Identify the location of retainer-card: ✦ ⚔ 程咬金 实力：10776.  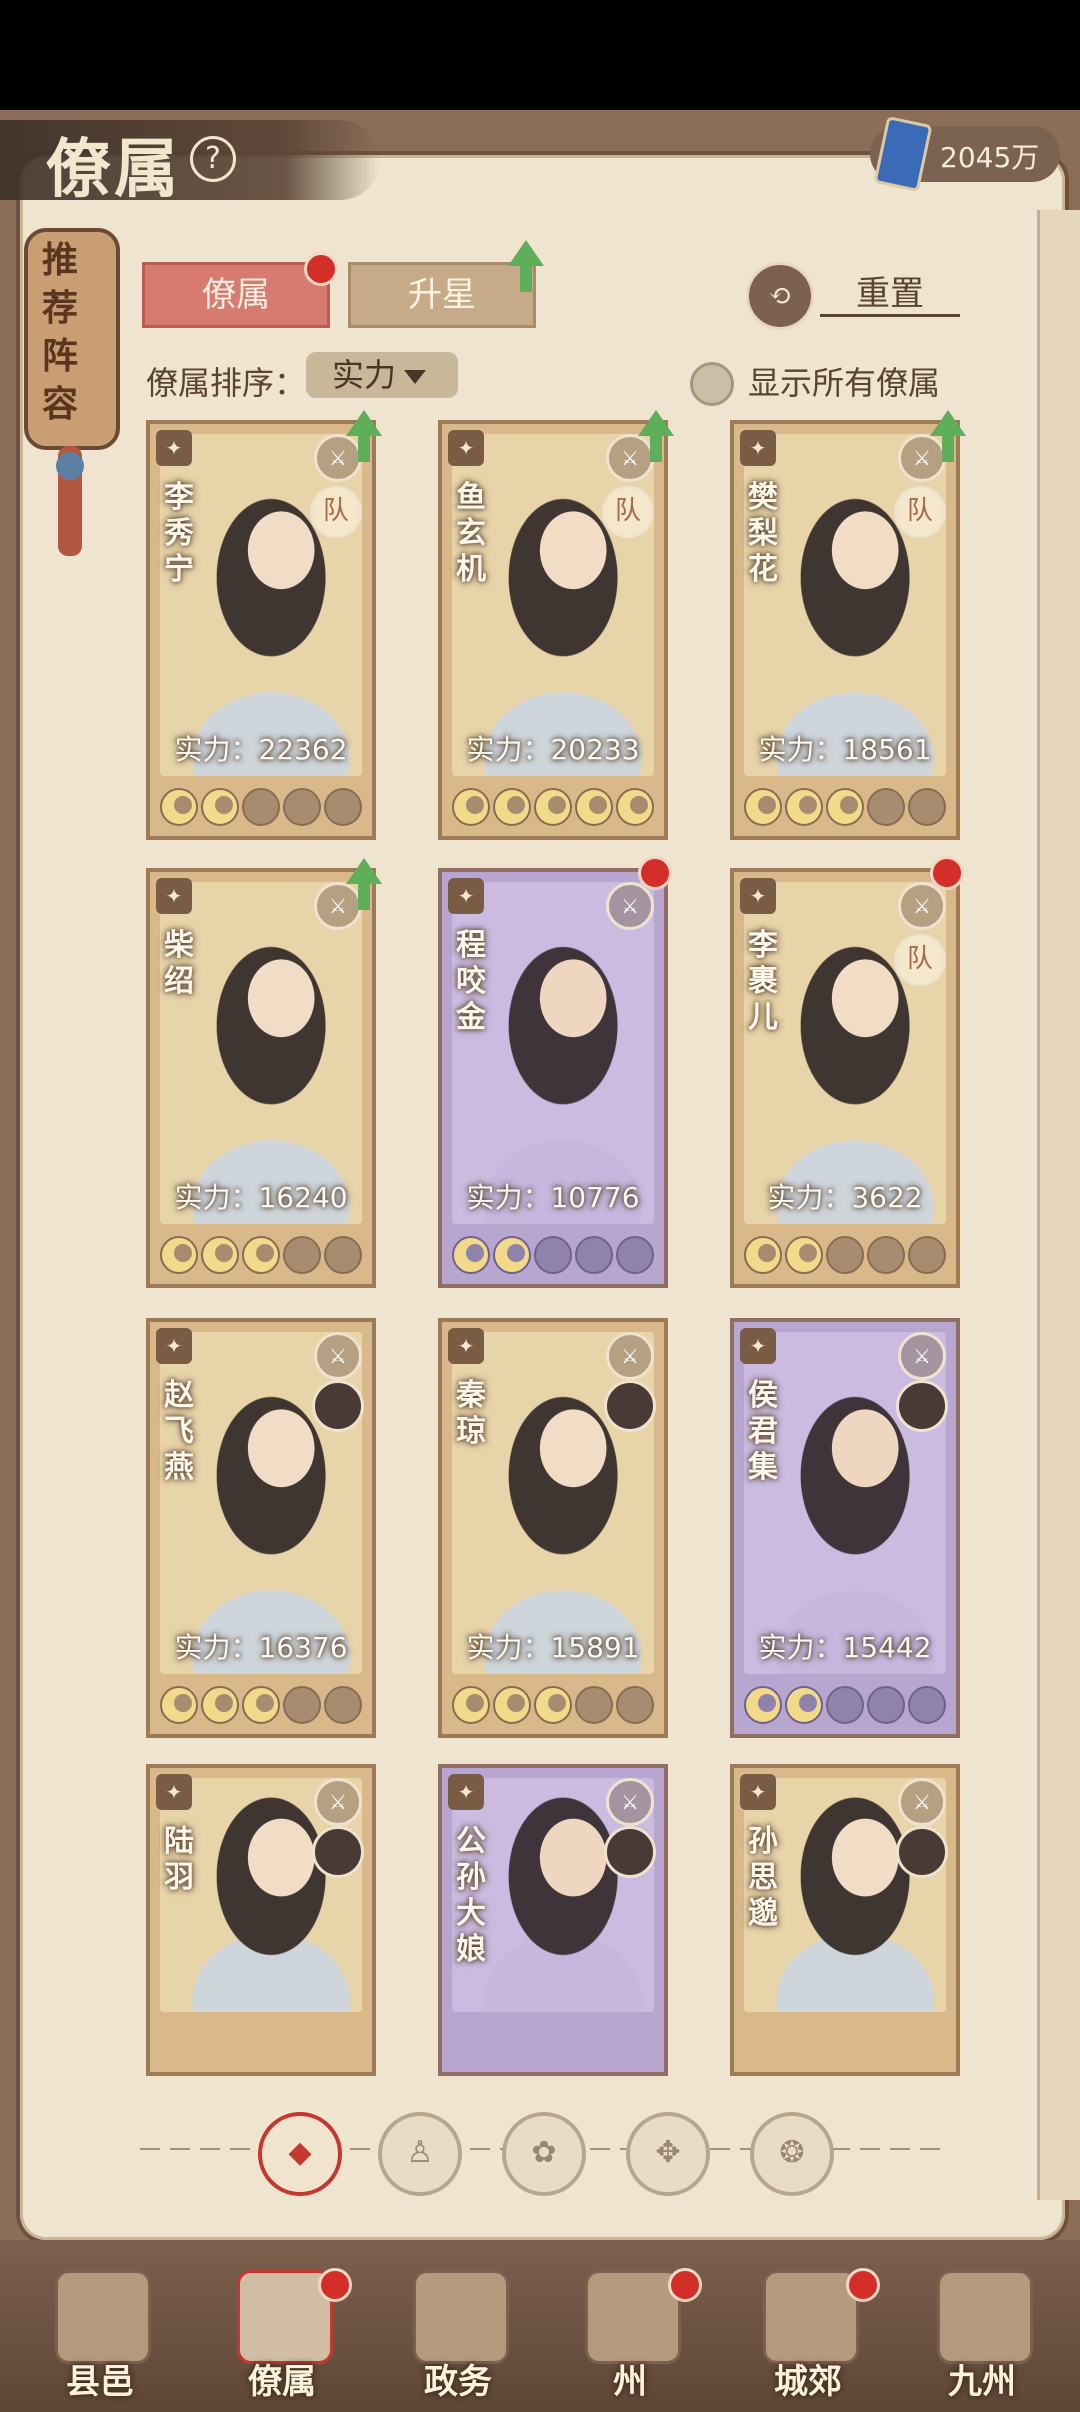
(553, 1078).